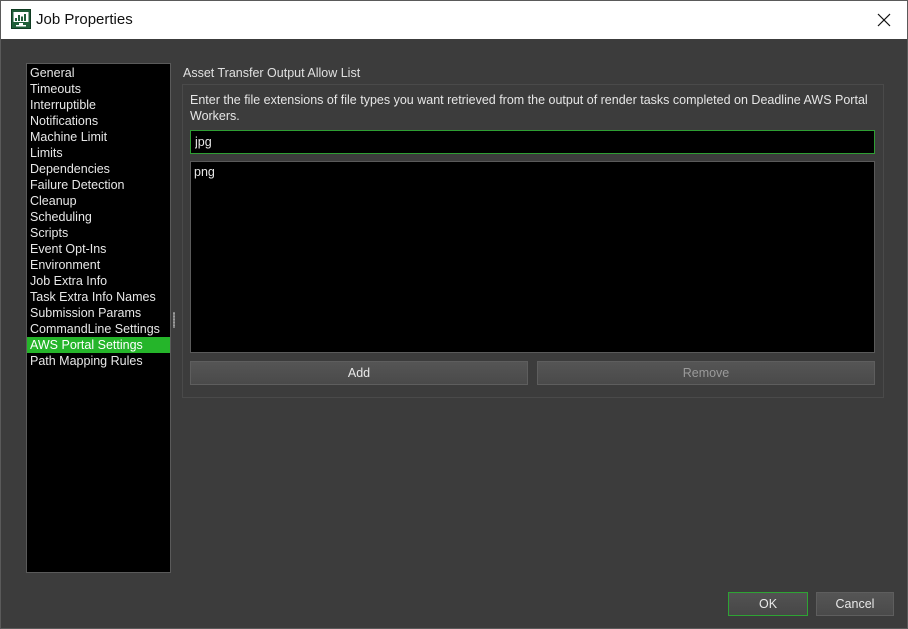  I want to click on sidebar-item-commandline-settings: CommandLine Settings, so click(98, 329).